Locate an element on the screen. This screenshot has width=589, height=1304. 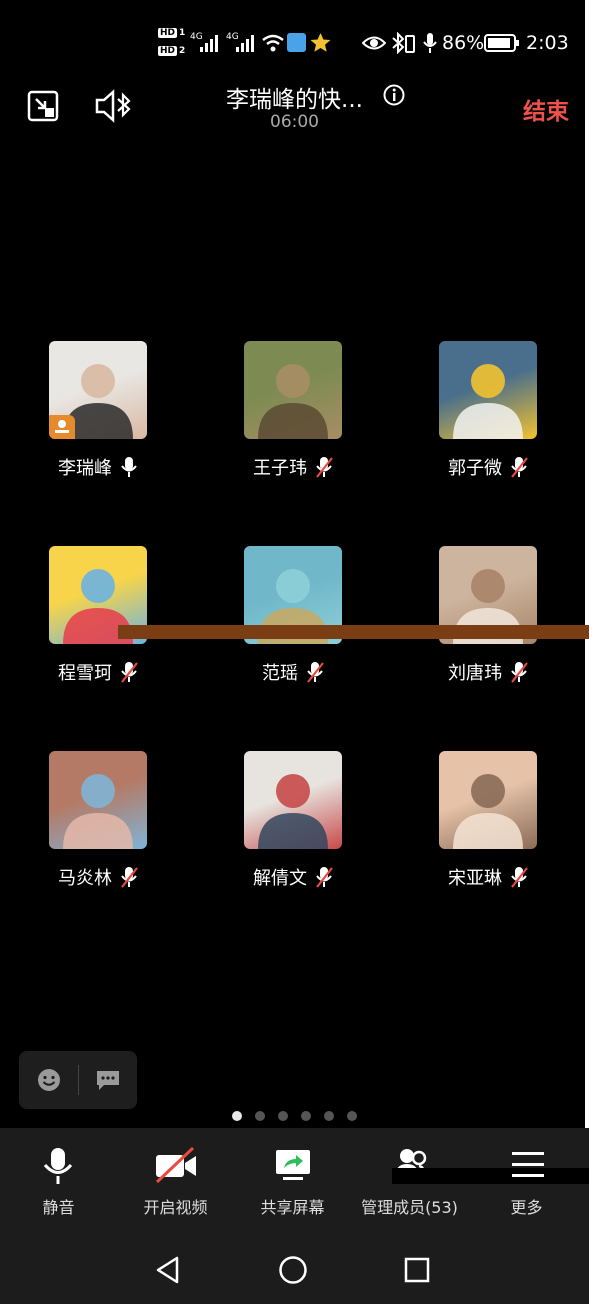
battery-icon is located at coordinates (501, 43).